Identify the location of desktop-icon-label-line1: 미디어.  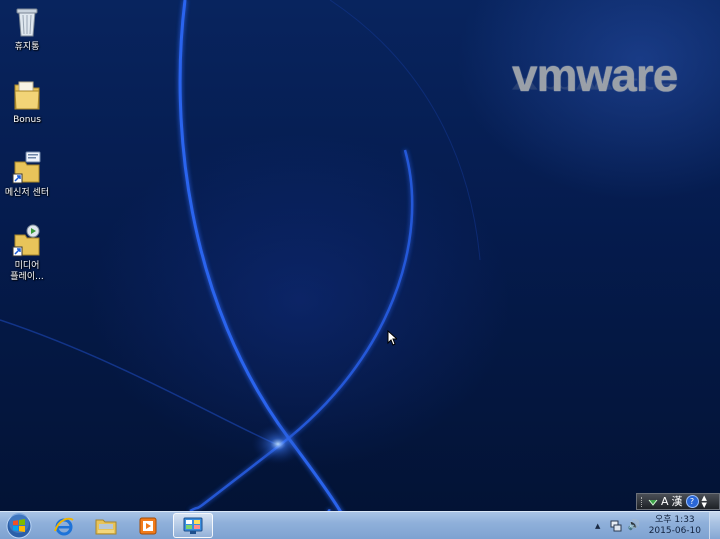
(27, 266).